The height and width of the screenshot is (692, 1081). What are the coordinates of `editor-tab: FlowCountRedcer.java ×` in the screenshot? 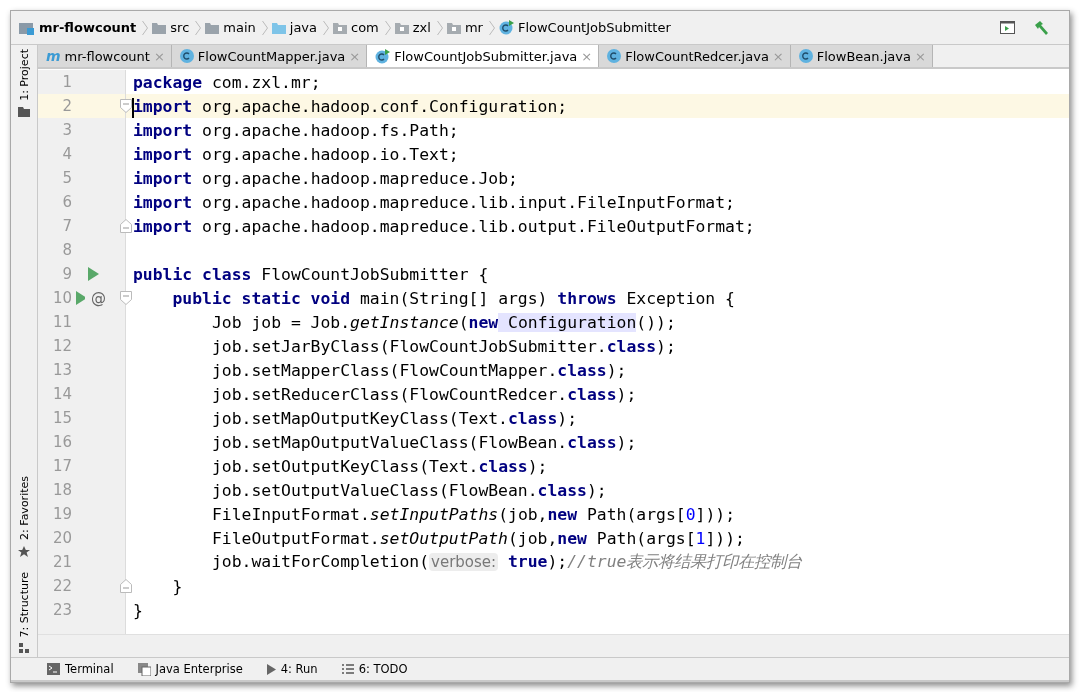 It's located at (695, 56).